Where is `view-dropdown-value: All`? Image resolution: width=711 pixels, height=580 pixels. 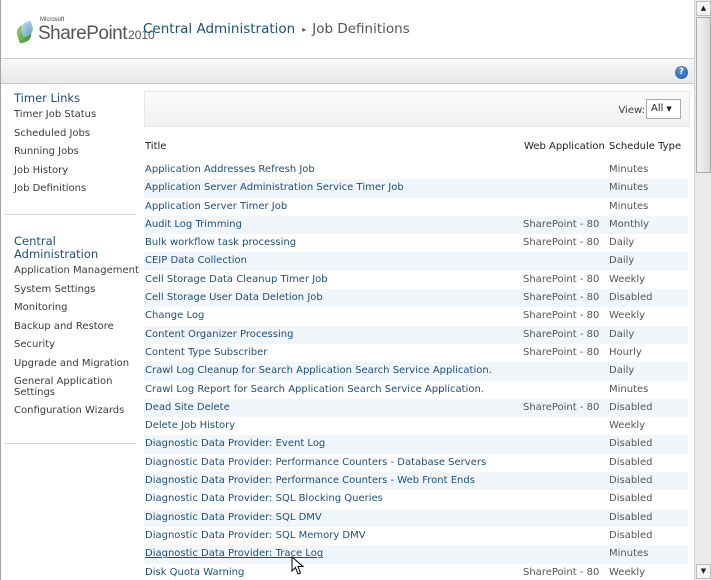 view-dropdown-value: All is located at coordinates (657, 108).